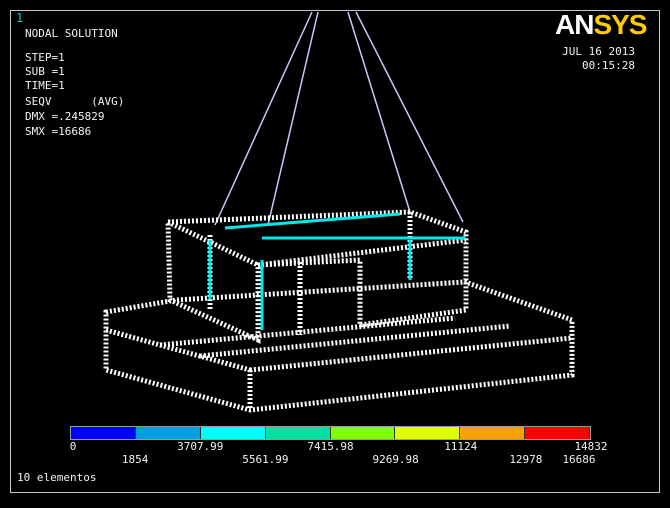 Image resolution: width=670 pixels, height=508 pixels. What do you see at coordinates (579, 459) in the screenshot?
I see `legend-label-bottom: 16686` at bounding box center [579, 459].